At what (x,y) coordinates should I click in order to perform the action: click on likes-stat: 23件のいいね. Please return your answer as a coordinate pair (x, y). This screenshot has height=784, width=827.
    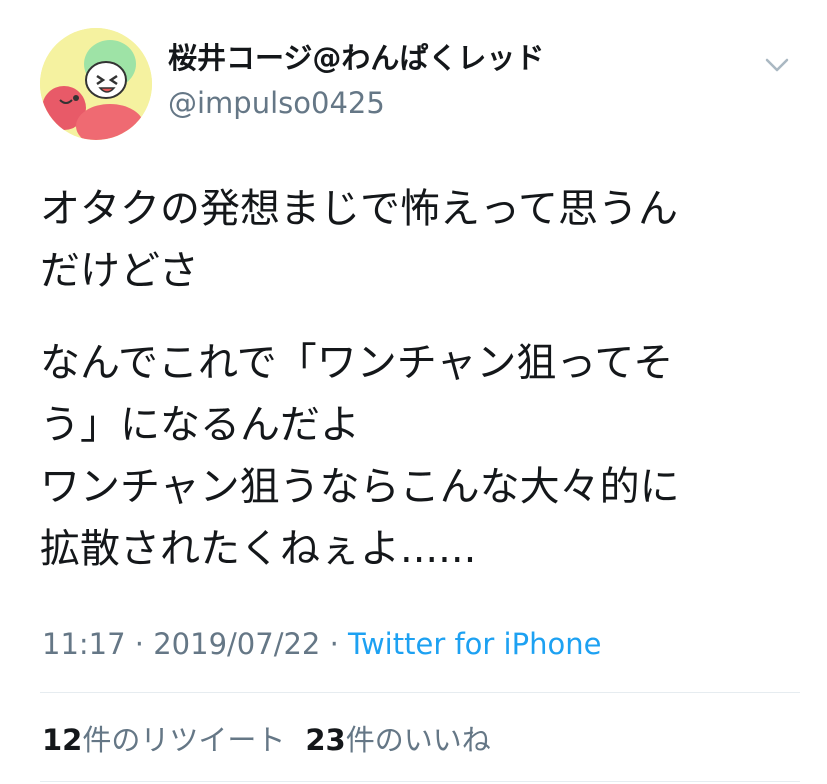
    Looking at the image, I should click on (397, 740).